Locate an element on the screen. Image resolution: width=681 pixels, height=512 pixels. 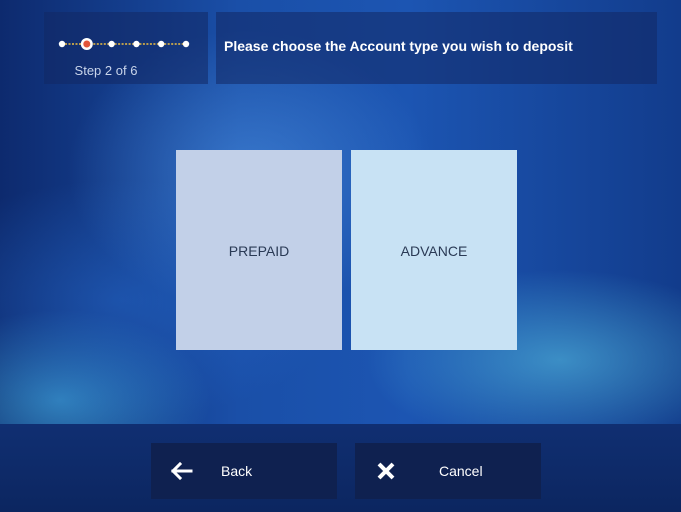
close-icon is located at coordinates (386, 471).